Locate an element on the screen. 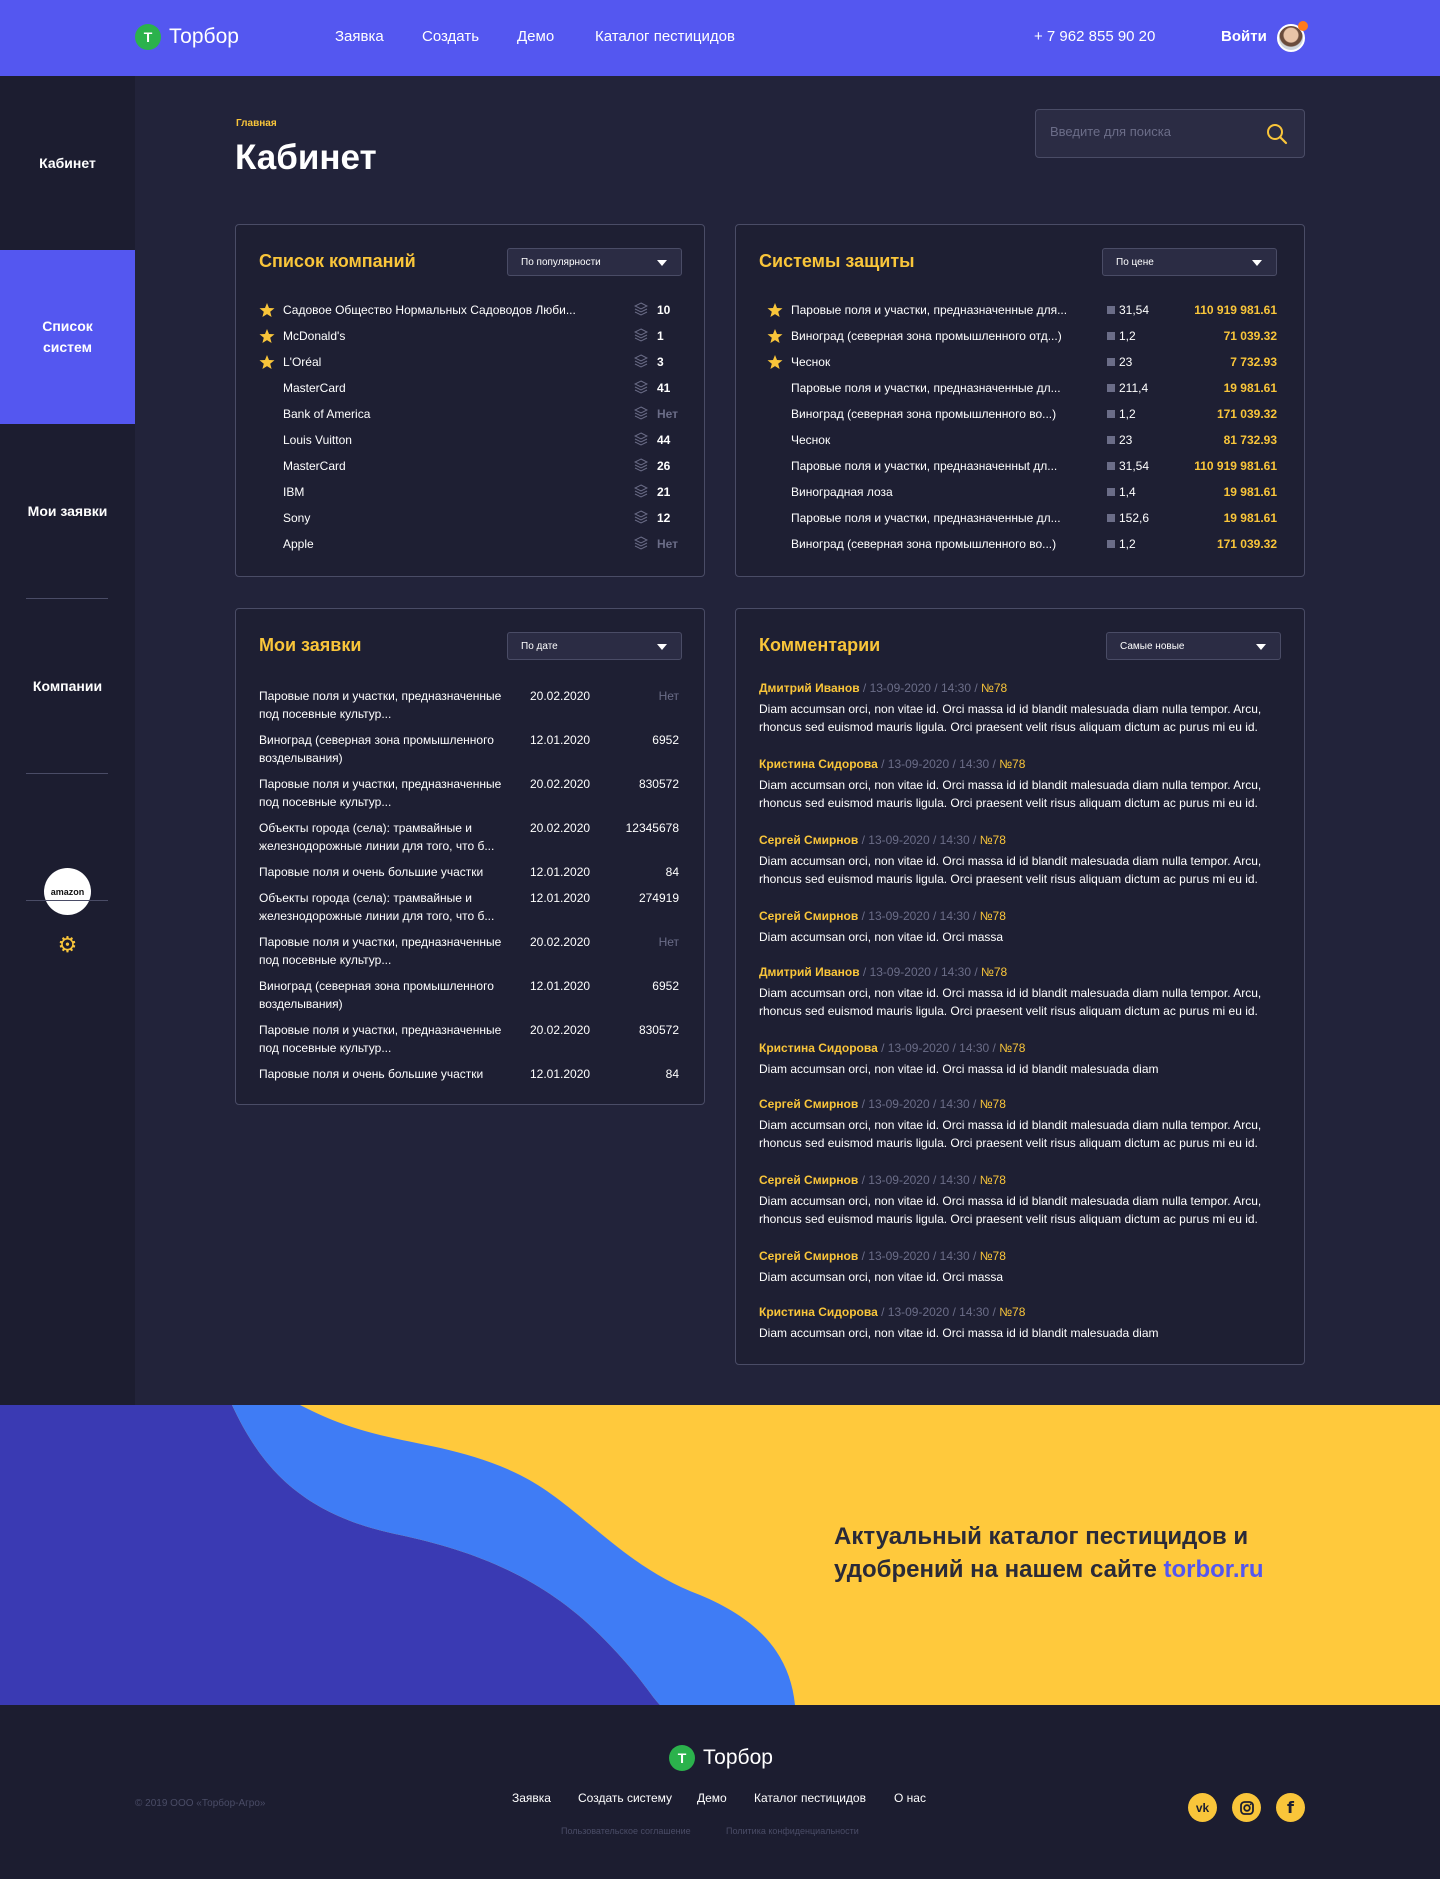 This screenshot has width=1440, height=1879. companies-sort-select: По популярности is located at coordinates (594, 262).